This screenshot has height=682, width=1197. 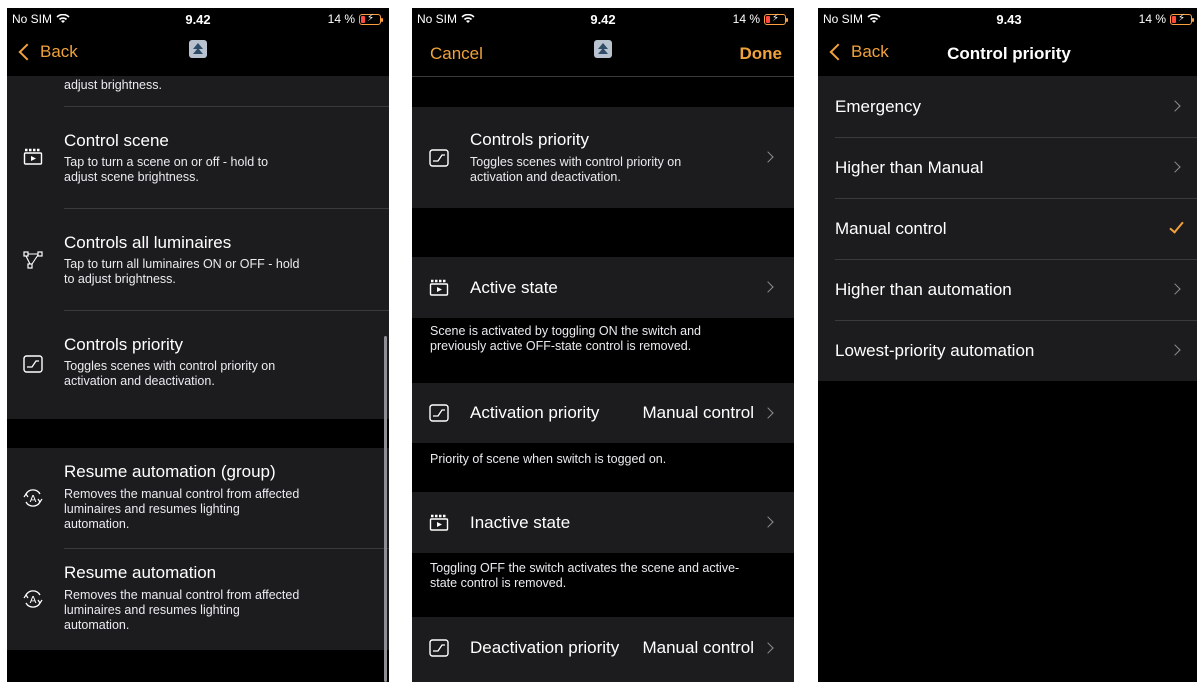 I want to click on nav-bar: Cancel Done, so click(x=603, y=53).